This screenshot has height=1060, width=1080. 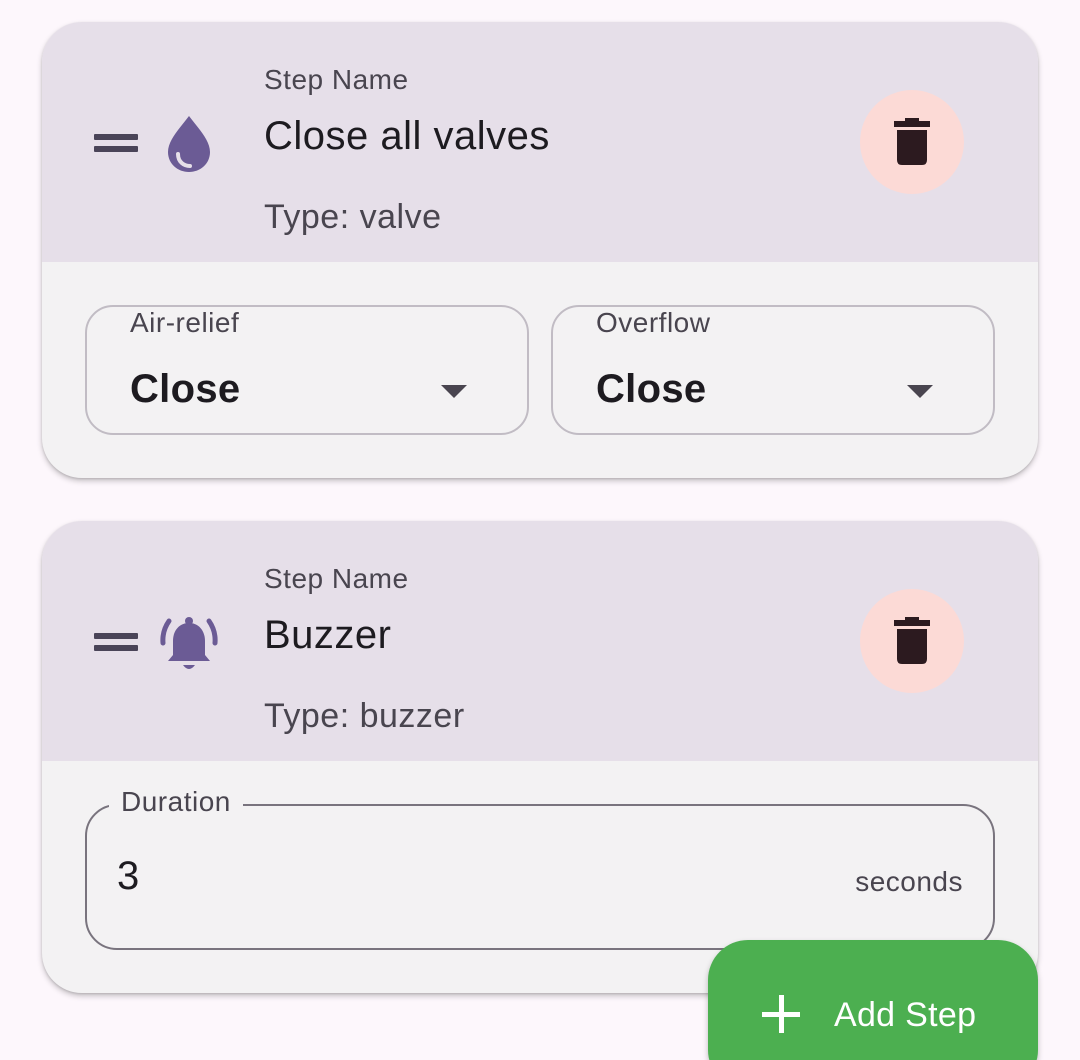 What do you see at coordinates (407, 136) in the screenshot?
I see `step-name-value: Close all valves` at bounding box center [407, 136].